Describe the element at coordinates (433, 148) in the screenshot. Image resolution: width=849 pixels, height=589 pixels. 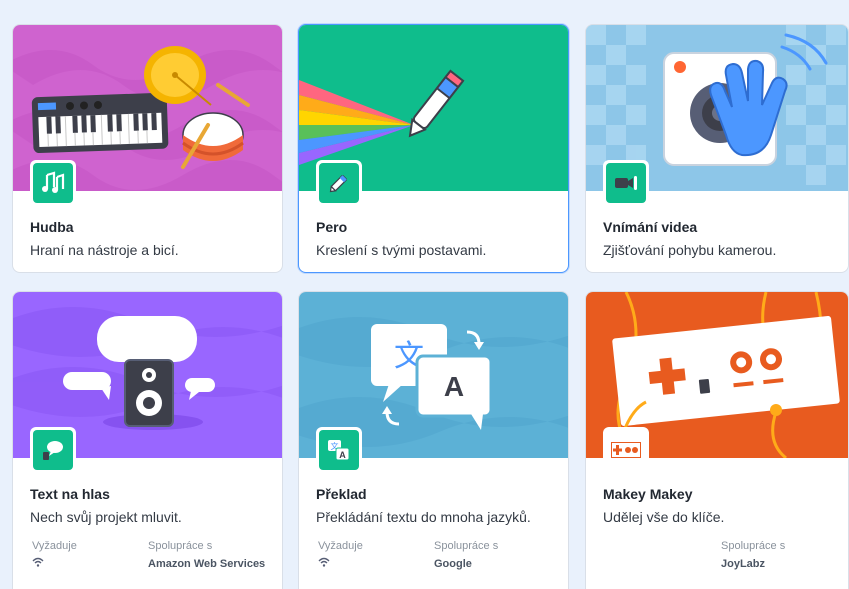
I see `extension-card-pen: Pero Kreslení s tvými postavami.` at that location.